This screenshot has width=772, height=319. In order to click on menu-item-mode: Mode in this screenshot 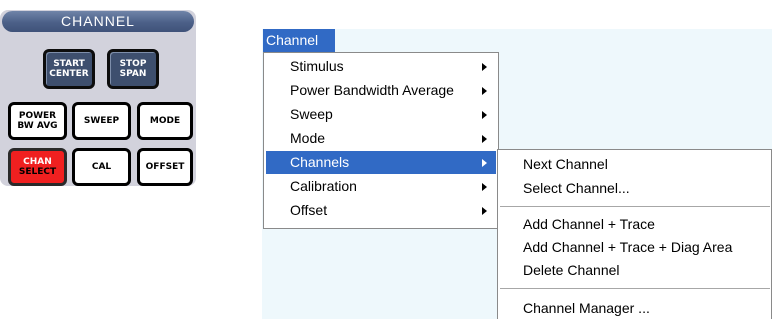, I will do `click(381, 138)`.